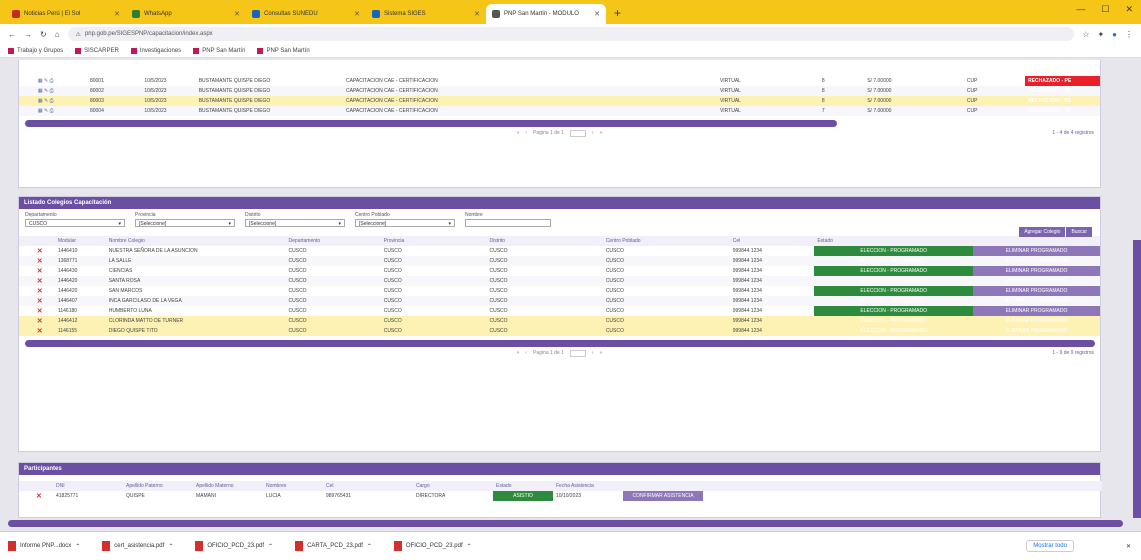 The height and width of the screenshot is (560, 1141). What do you see at coordinates (12, 34) in the screenshot?
I see `back-icon: ←` at bounding box center [12, 34].